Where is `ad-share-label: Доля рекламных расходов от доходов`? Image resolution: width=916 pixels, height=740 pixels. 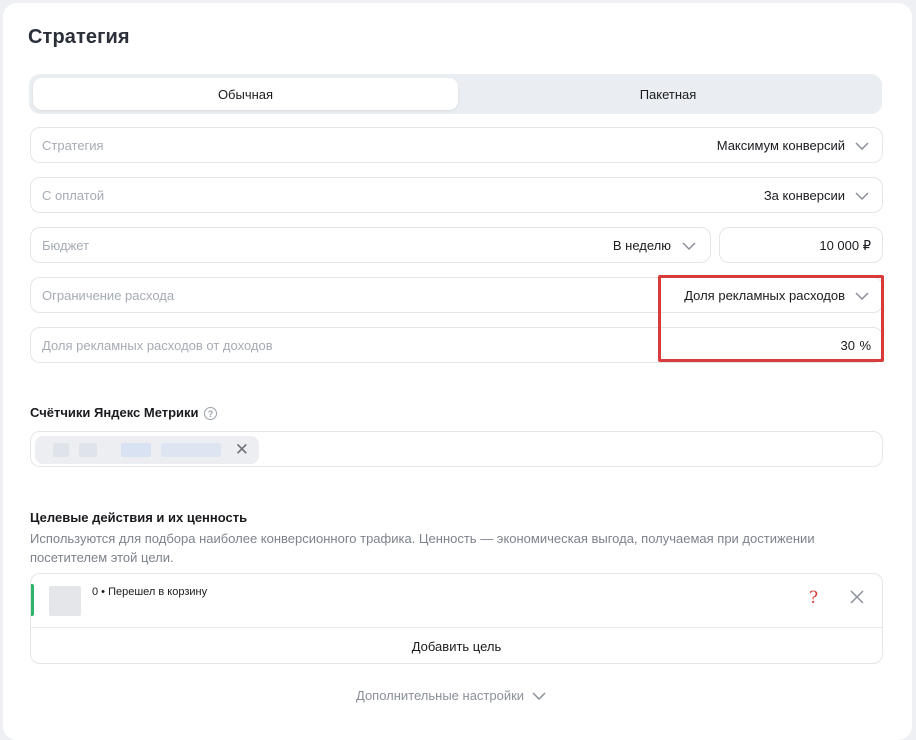
ad-share-label: Доля рекламных расходов от доходов is located at coordinates (157, 345).